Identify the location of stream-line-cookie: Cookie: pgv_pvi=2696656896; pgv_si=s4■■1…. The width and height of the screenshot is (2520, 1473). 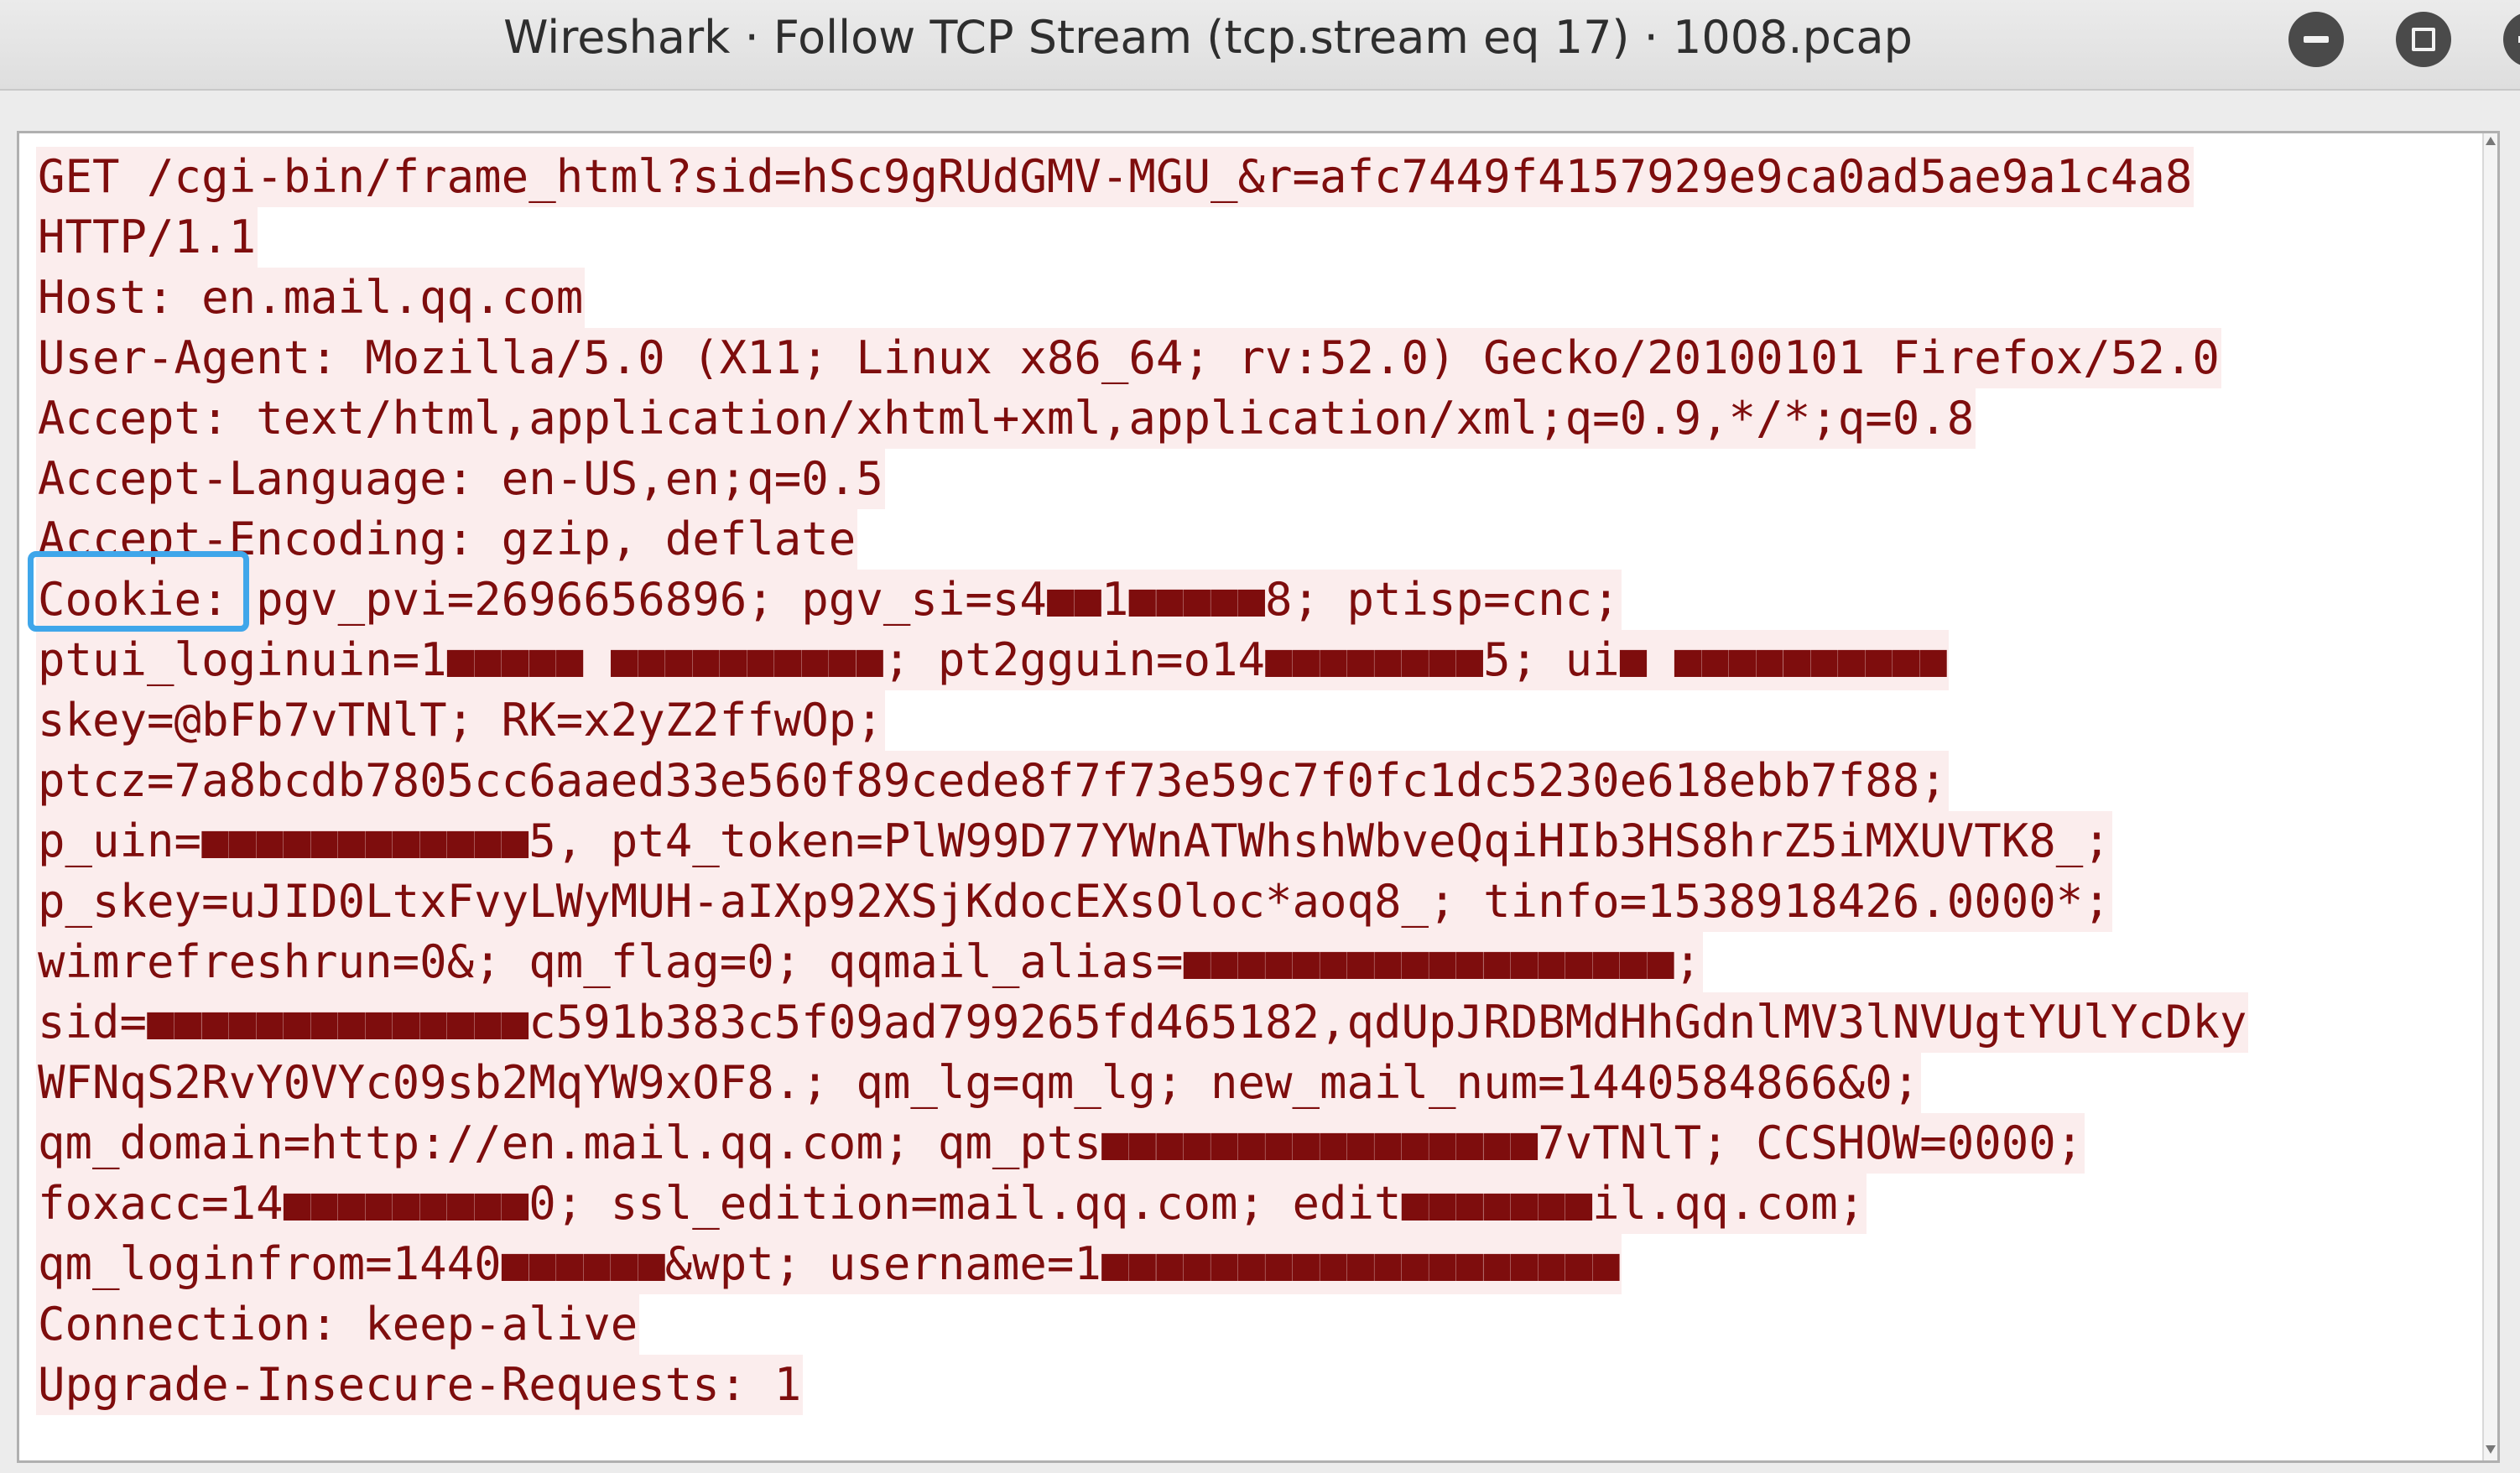
(1142, 600).